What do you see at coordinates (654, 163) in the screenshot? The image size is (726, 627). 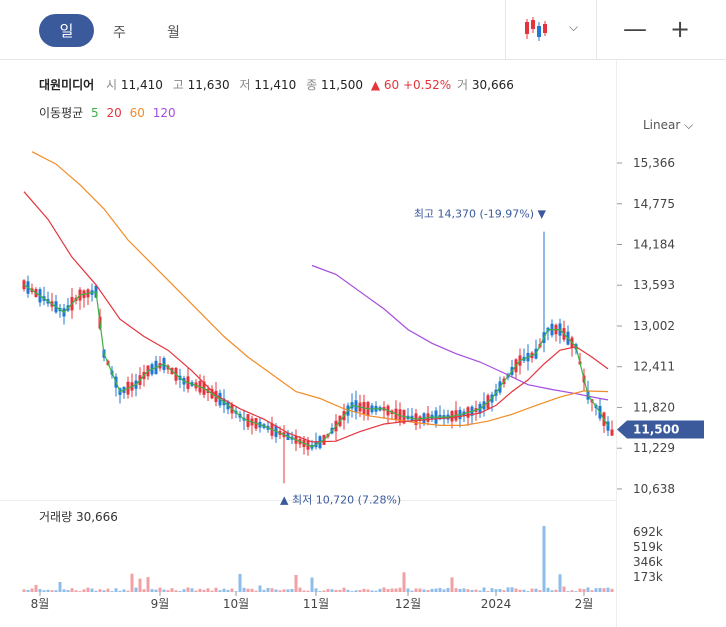 I see `y-axis-tick-label: 15,366` at bounding box center [654, 163].